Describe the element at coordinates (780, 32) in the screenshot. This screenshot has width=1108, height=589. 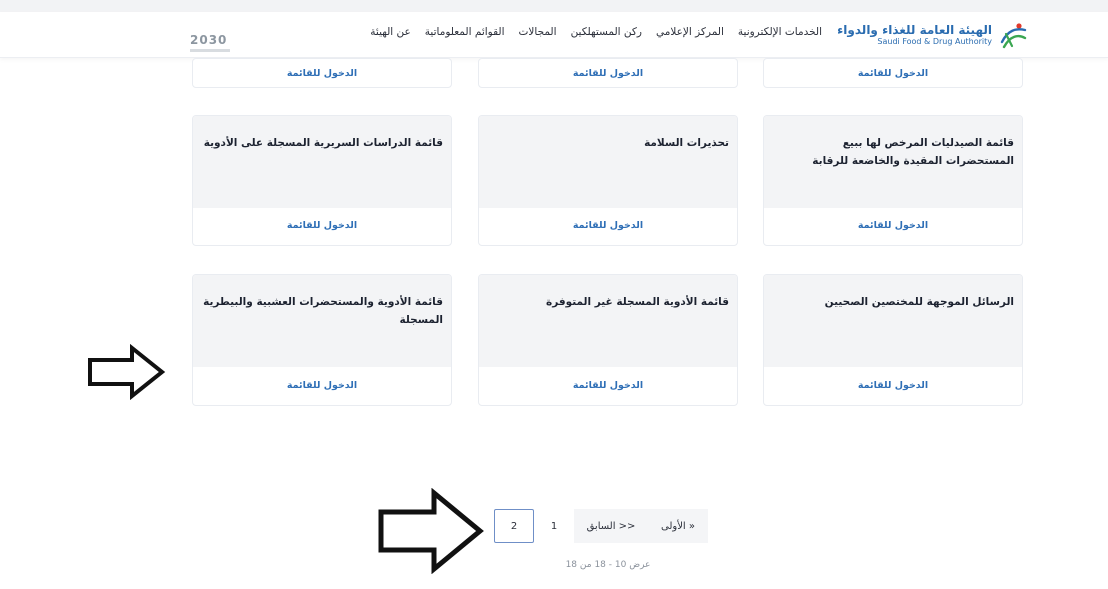
I see `nav-eservices: الخدمات الإلكترونية` at that location.